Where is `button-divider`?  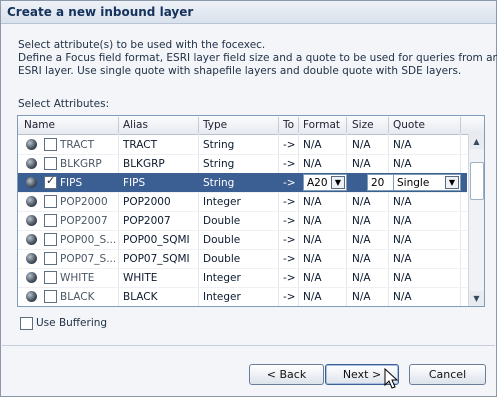 button-divider is located at coordinates (248, 345).